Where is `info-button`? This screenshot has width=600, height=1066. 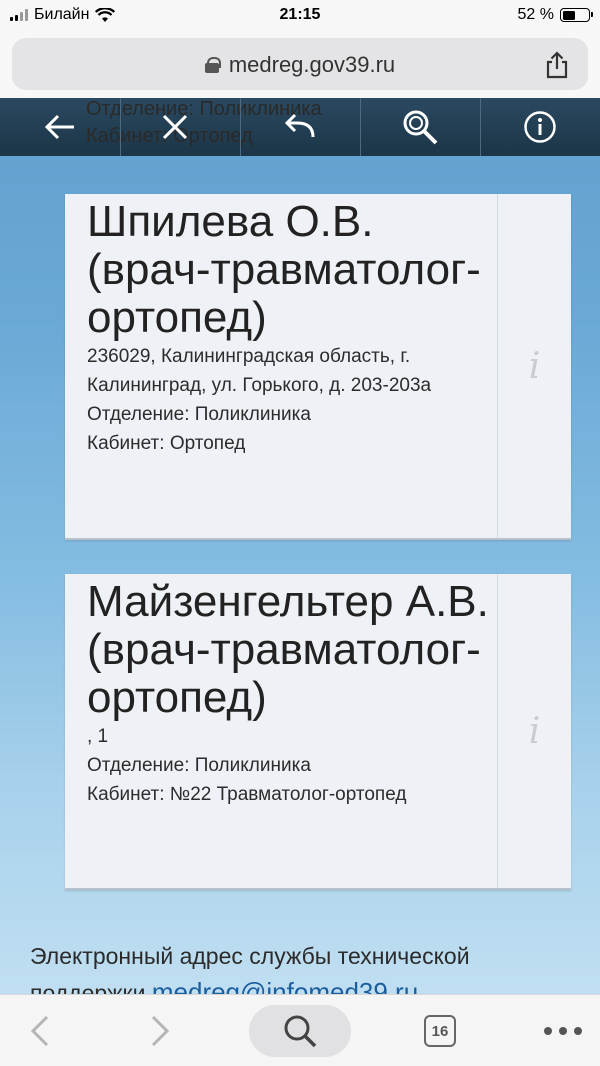 info-button is located at coordinates (540, 127).